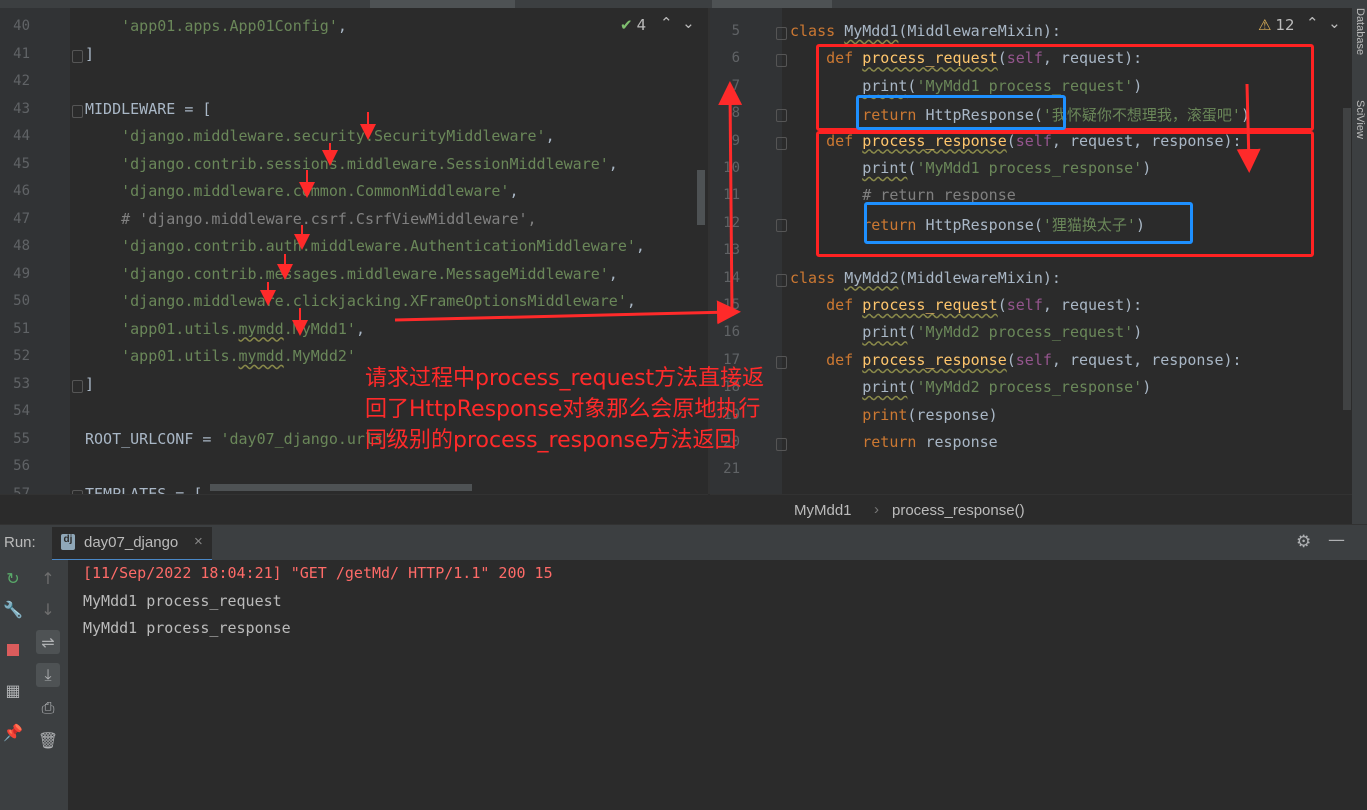  I want to click on soft-wrap-icon: ⇌, so click(48, 642).